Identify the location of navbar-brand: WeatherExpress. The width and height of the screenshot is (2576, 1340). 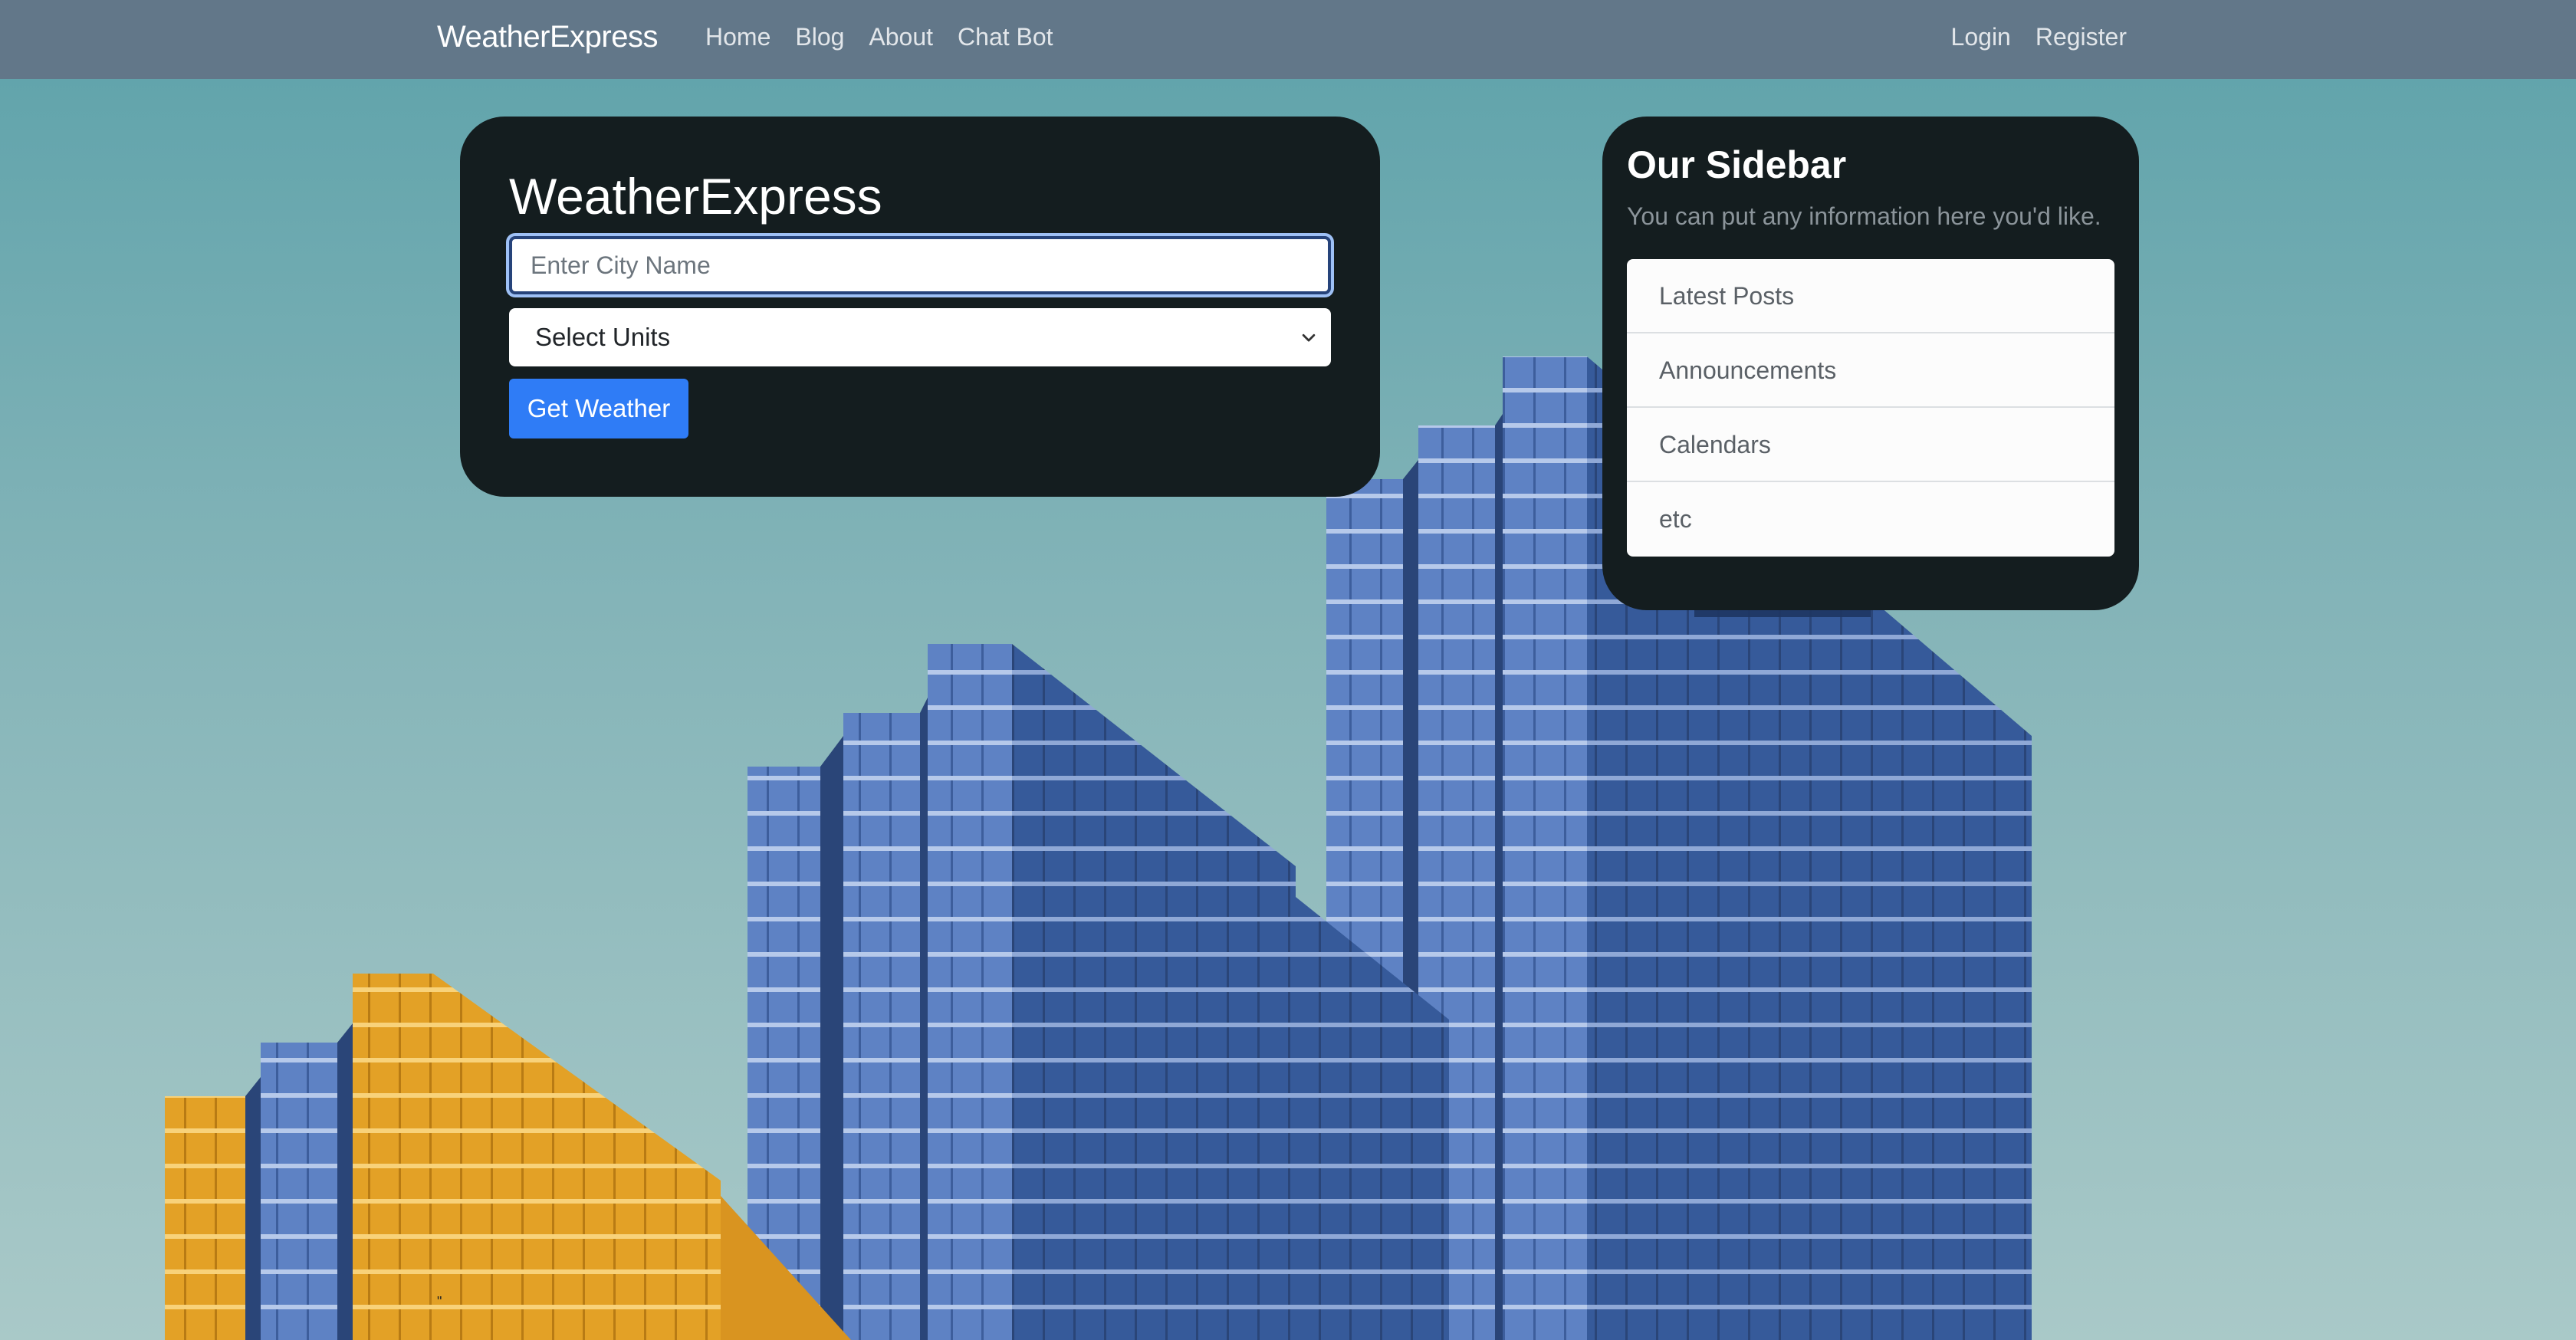
(548, 37).